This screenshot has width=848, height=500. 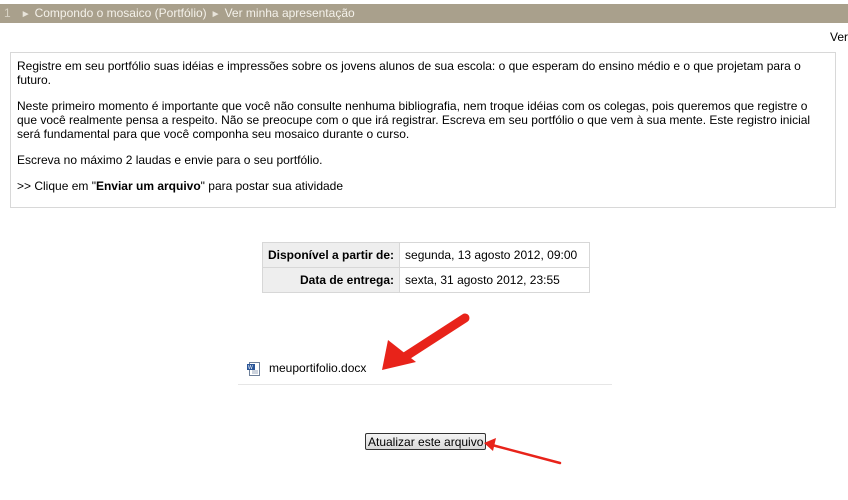 What do you see at coordinates (331, 280) in the screenshot?
I see `due-date-label: Data de entrega:` at bounding box center [331, 280].